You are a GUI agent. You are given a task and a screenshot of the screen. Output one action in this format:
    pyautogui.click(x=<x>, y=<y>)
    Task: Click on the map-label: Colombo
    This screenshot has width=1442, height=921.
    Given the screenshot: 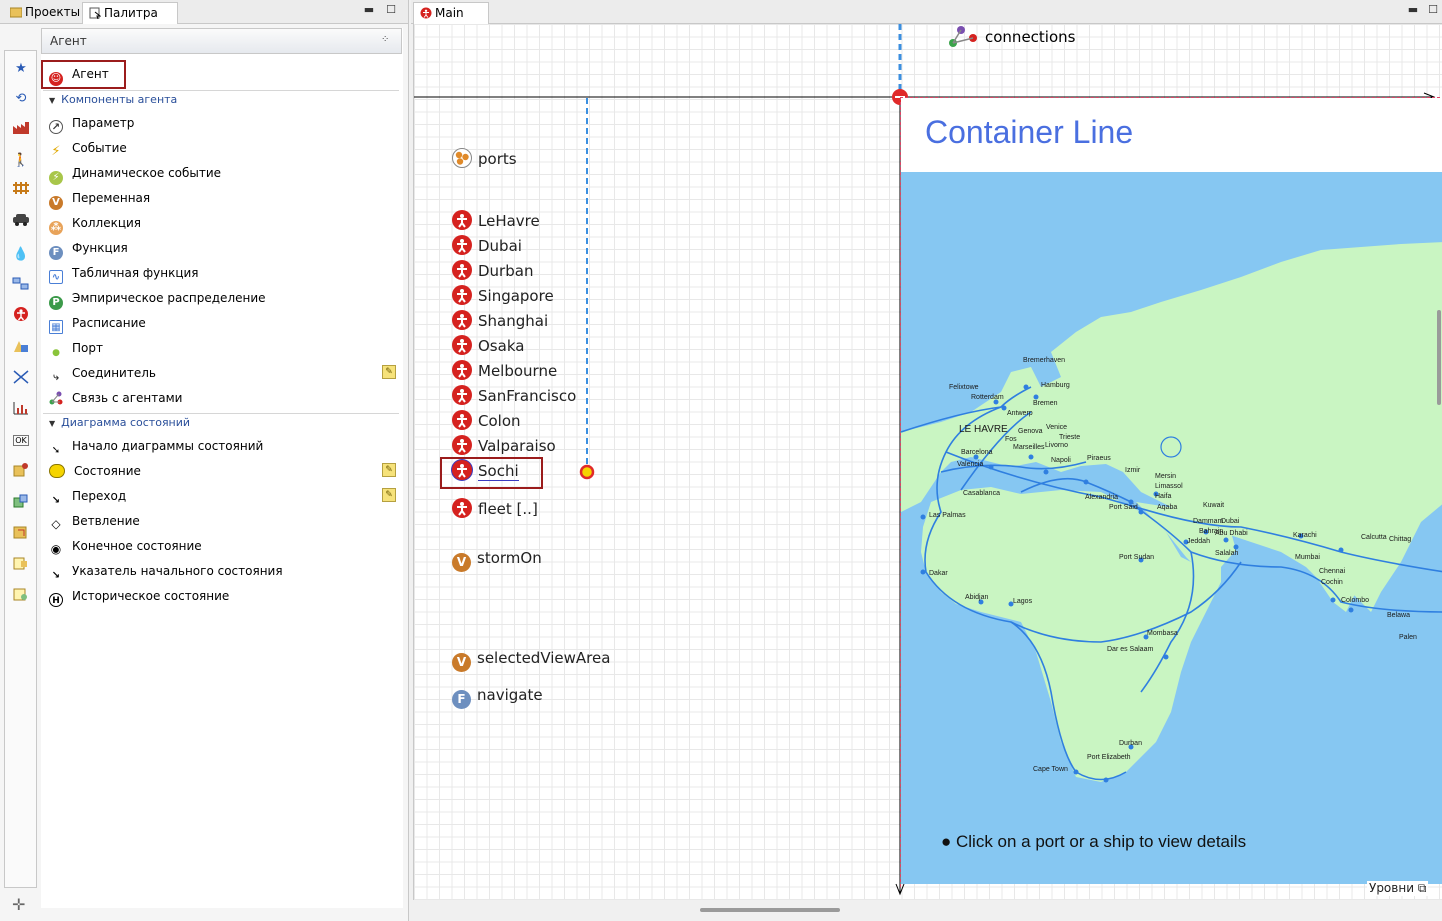 What is the action you would take?
    pyautogui.click(x=1355, y=600)
    